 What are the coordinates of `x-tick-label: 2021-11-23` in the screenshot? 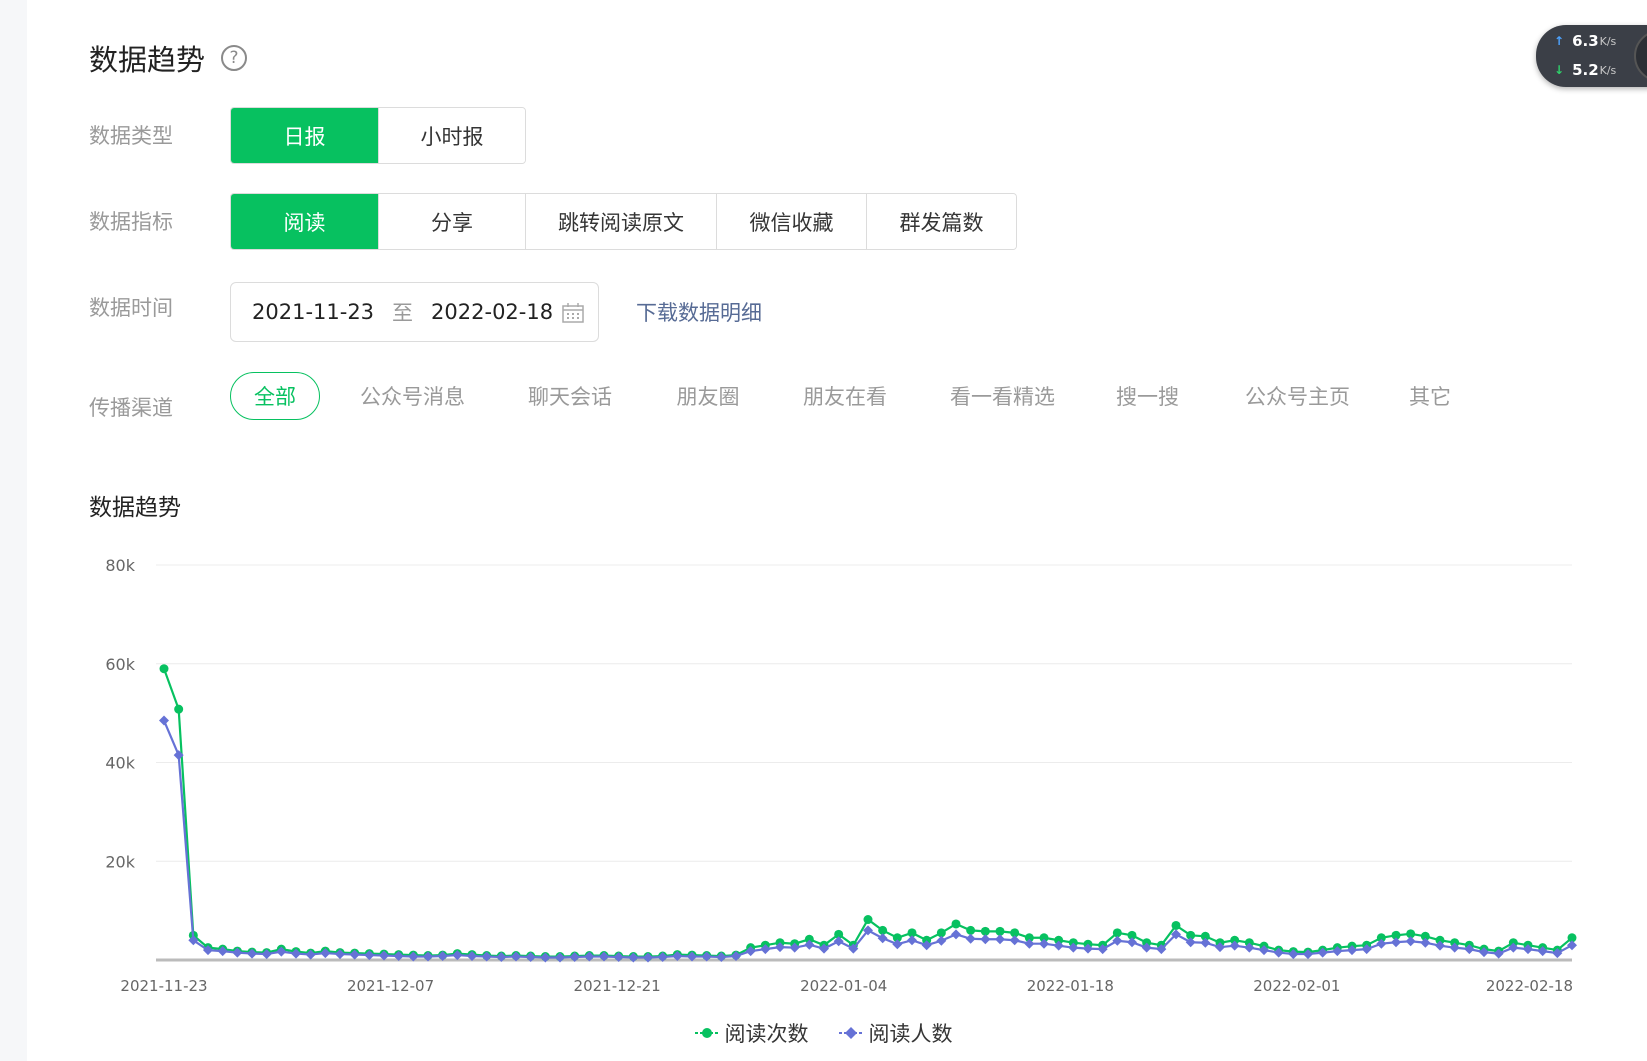 It's located at (163, 986).